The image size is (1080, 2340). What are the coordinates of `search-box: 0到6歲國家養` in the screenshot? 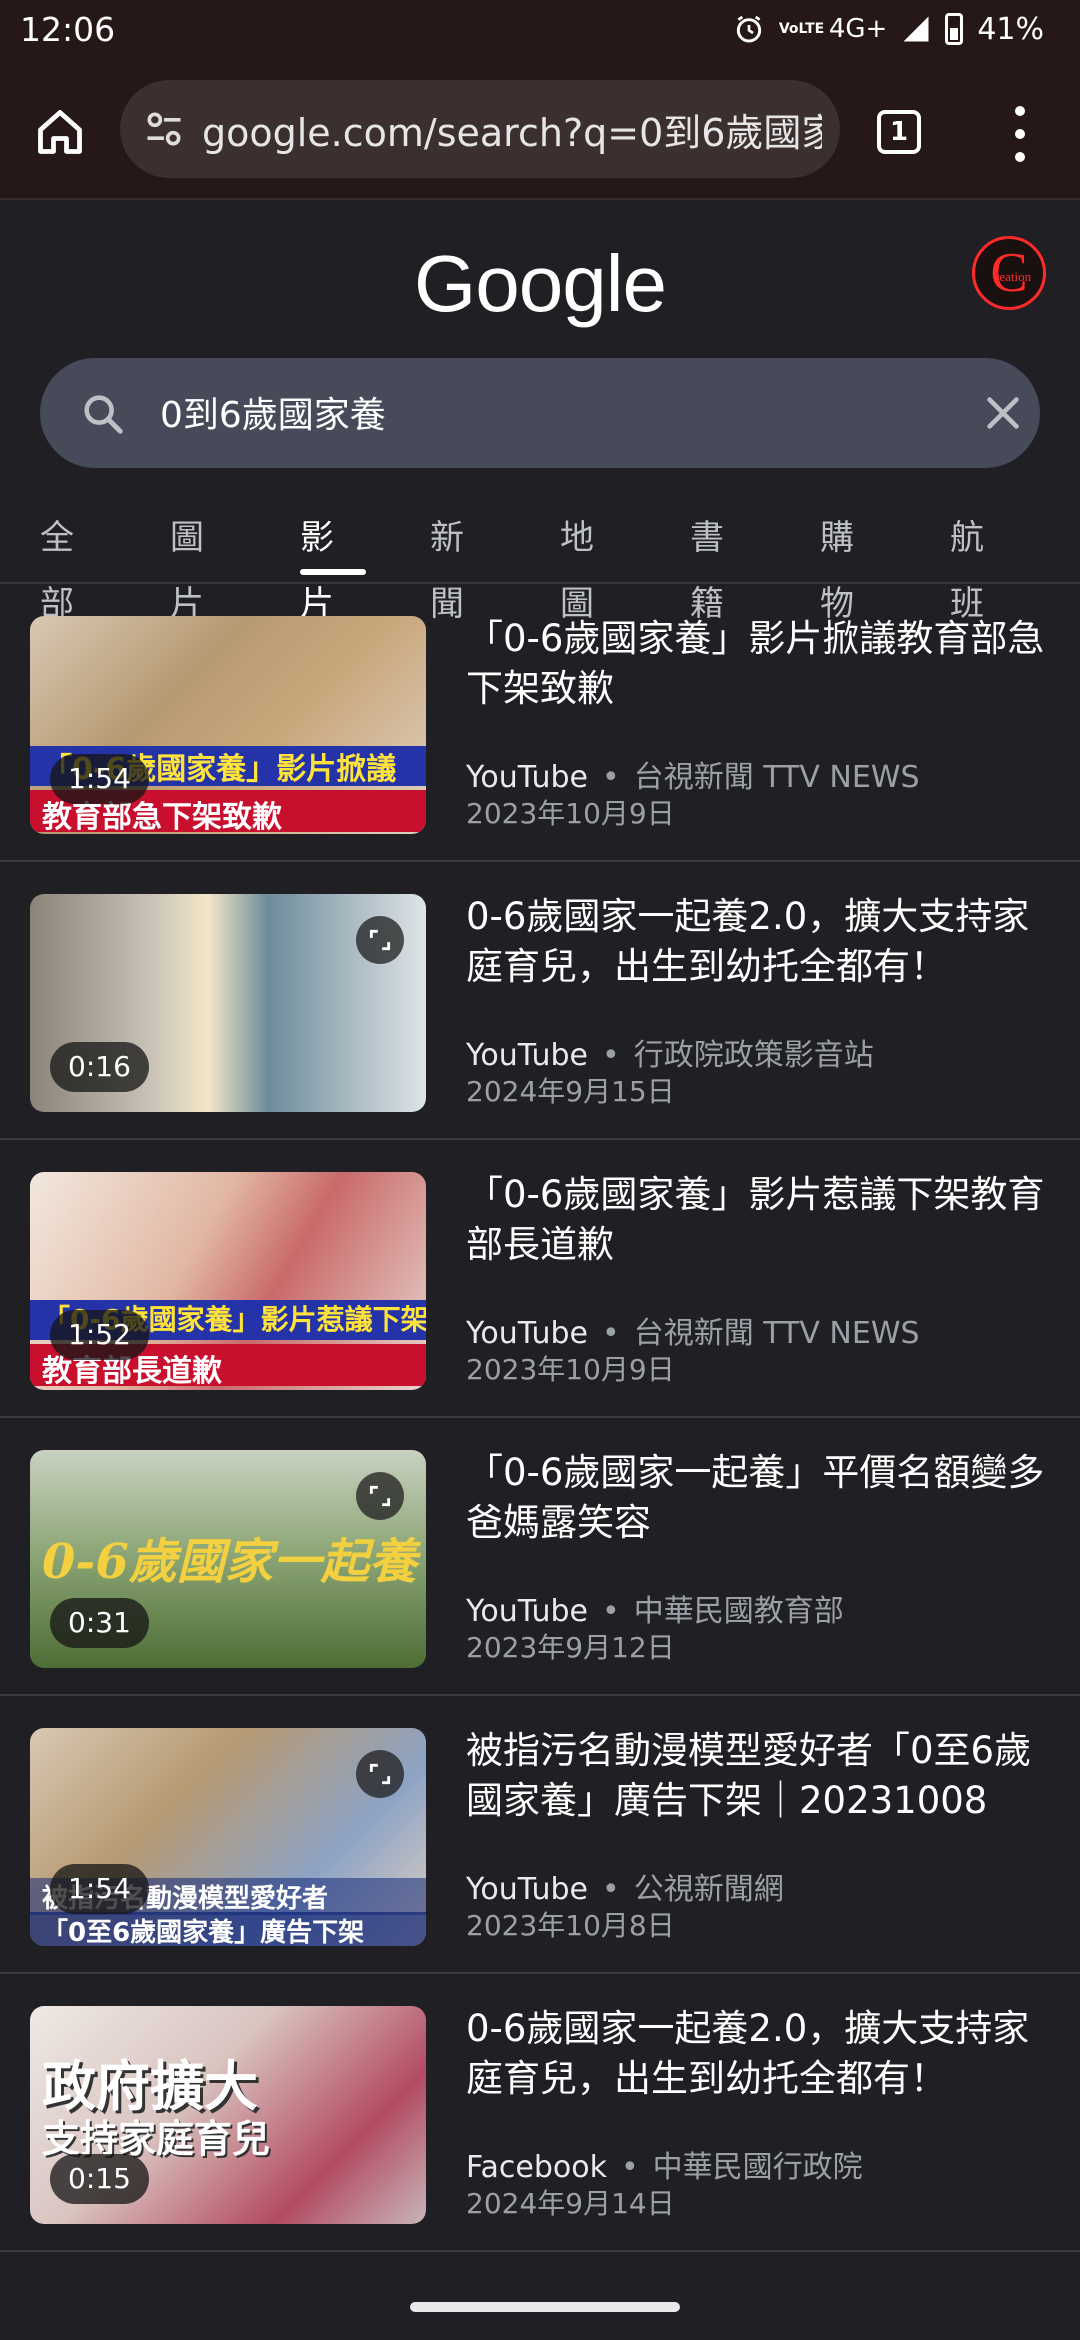 It's located at (540, 413).